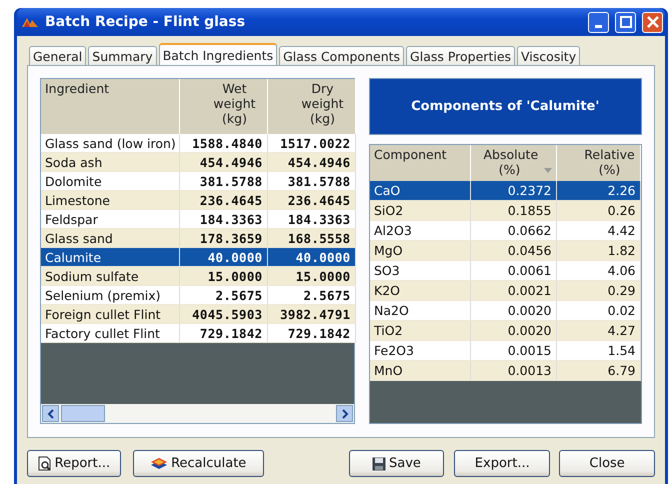 The image size is (671, 484). Describe the element at coordinates (45, 463) in the screenshot. I see `document-magnifier-icon` at that location.